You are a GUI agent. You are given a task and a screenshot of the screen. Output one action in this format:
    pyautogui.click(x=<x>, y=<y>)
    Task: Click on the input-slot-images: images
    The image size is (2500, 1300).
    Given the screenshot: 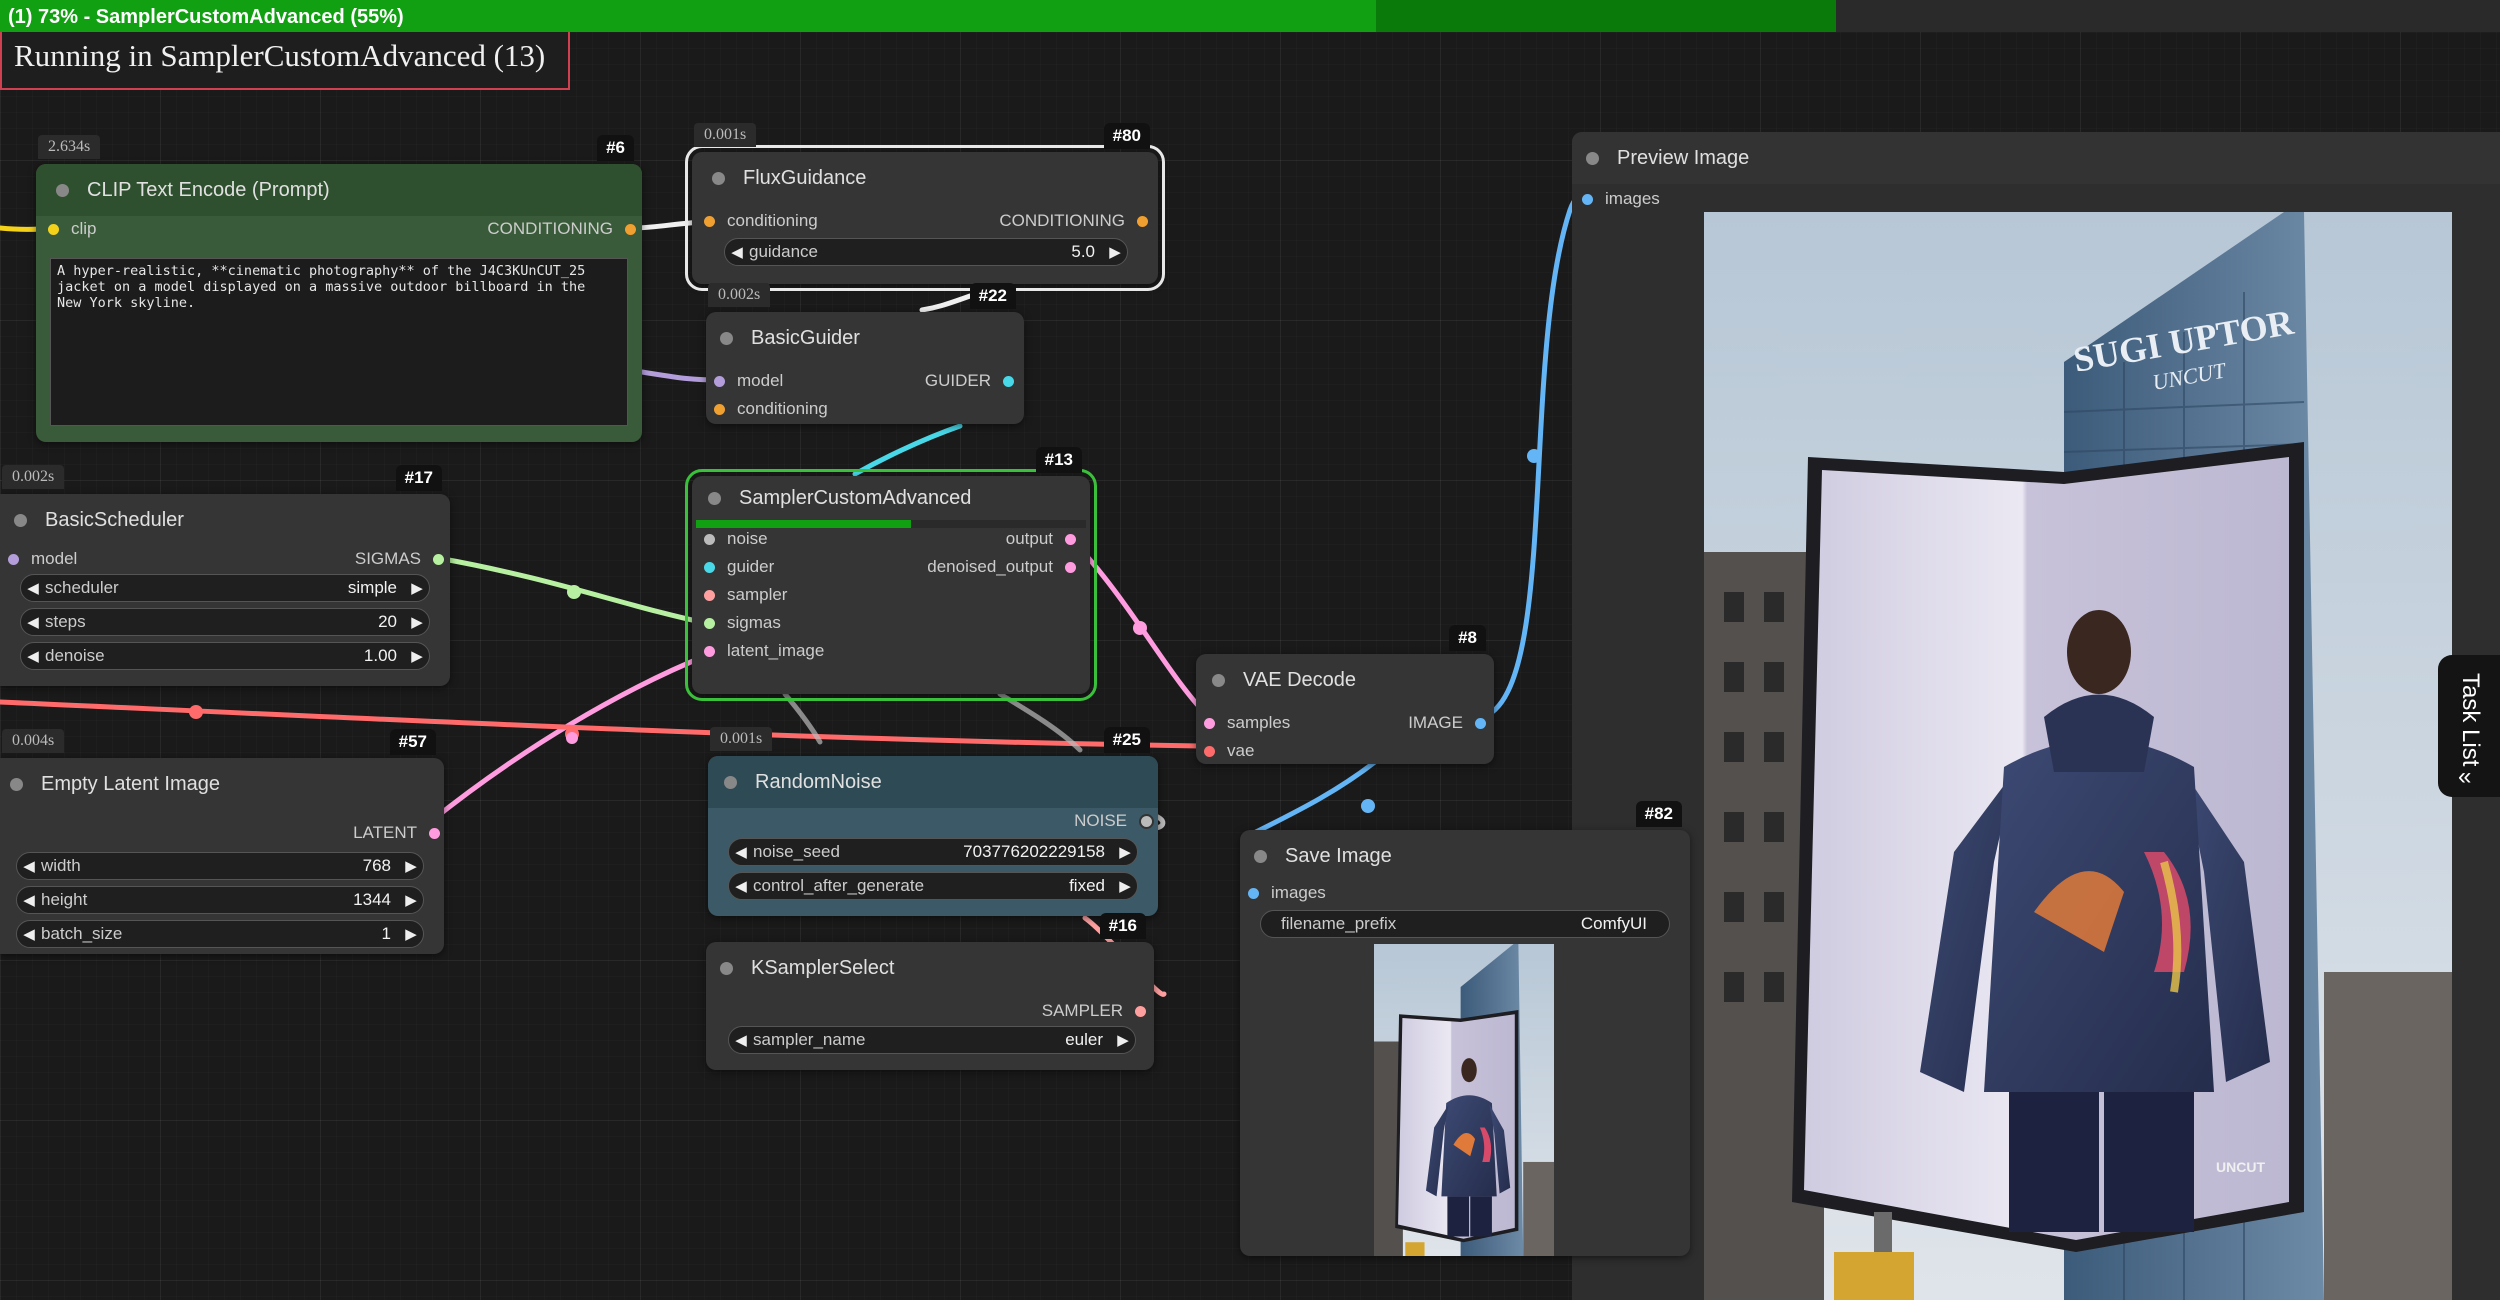 What is the action you would take?
    pyautogui.click(x=1621, y=199)
    